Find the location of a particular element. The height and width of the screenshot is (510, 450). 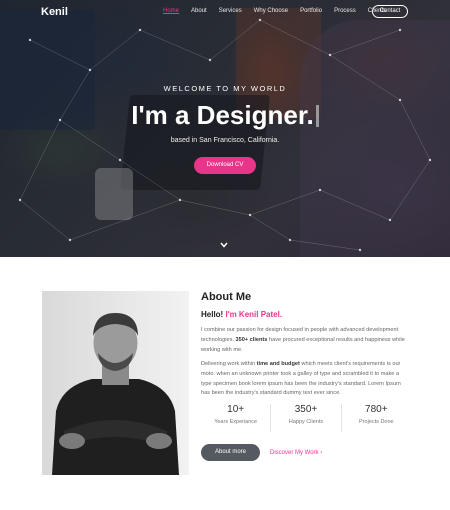

about-greeting: Hello! I'm Kenil Patel. is located at coordinates (241, 314).